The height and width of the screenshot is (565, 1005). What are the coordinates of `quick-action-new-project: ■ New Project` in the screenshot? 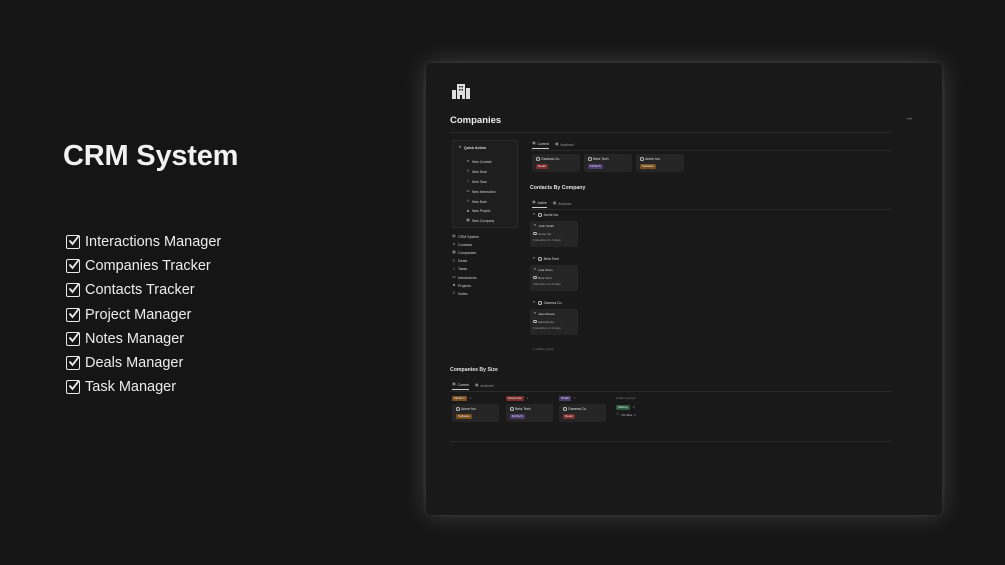 It's located at (481, 211).